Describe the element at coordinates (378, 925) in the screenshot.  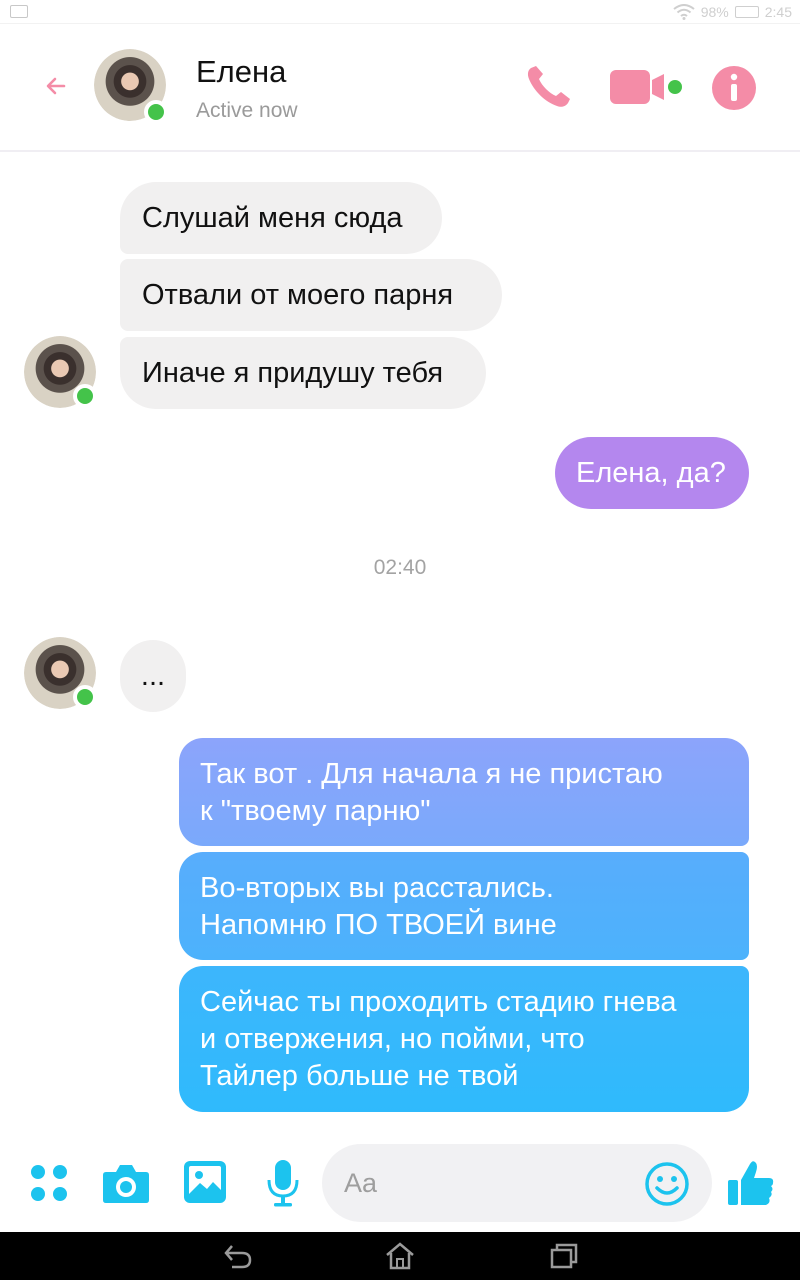
I see `message-line: Напомню ПО ТВОЕЙ вине` at that location.